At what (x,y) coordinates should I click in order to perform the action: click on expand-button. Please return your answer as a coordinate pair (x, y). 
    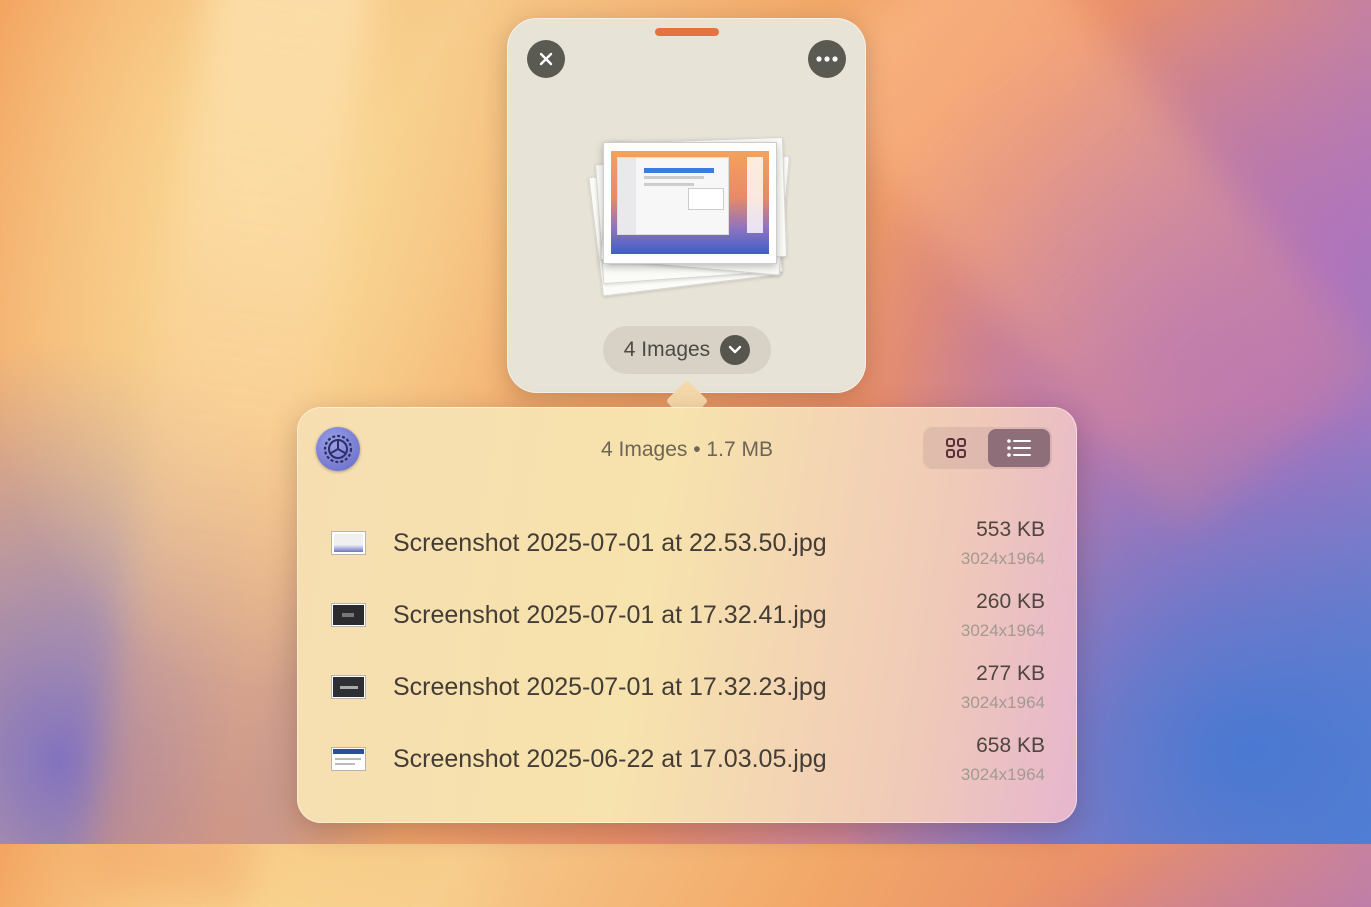
    Looking at the image, I should click on (735, 350).